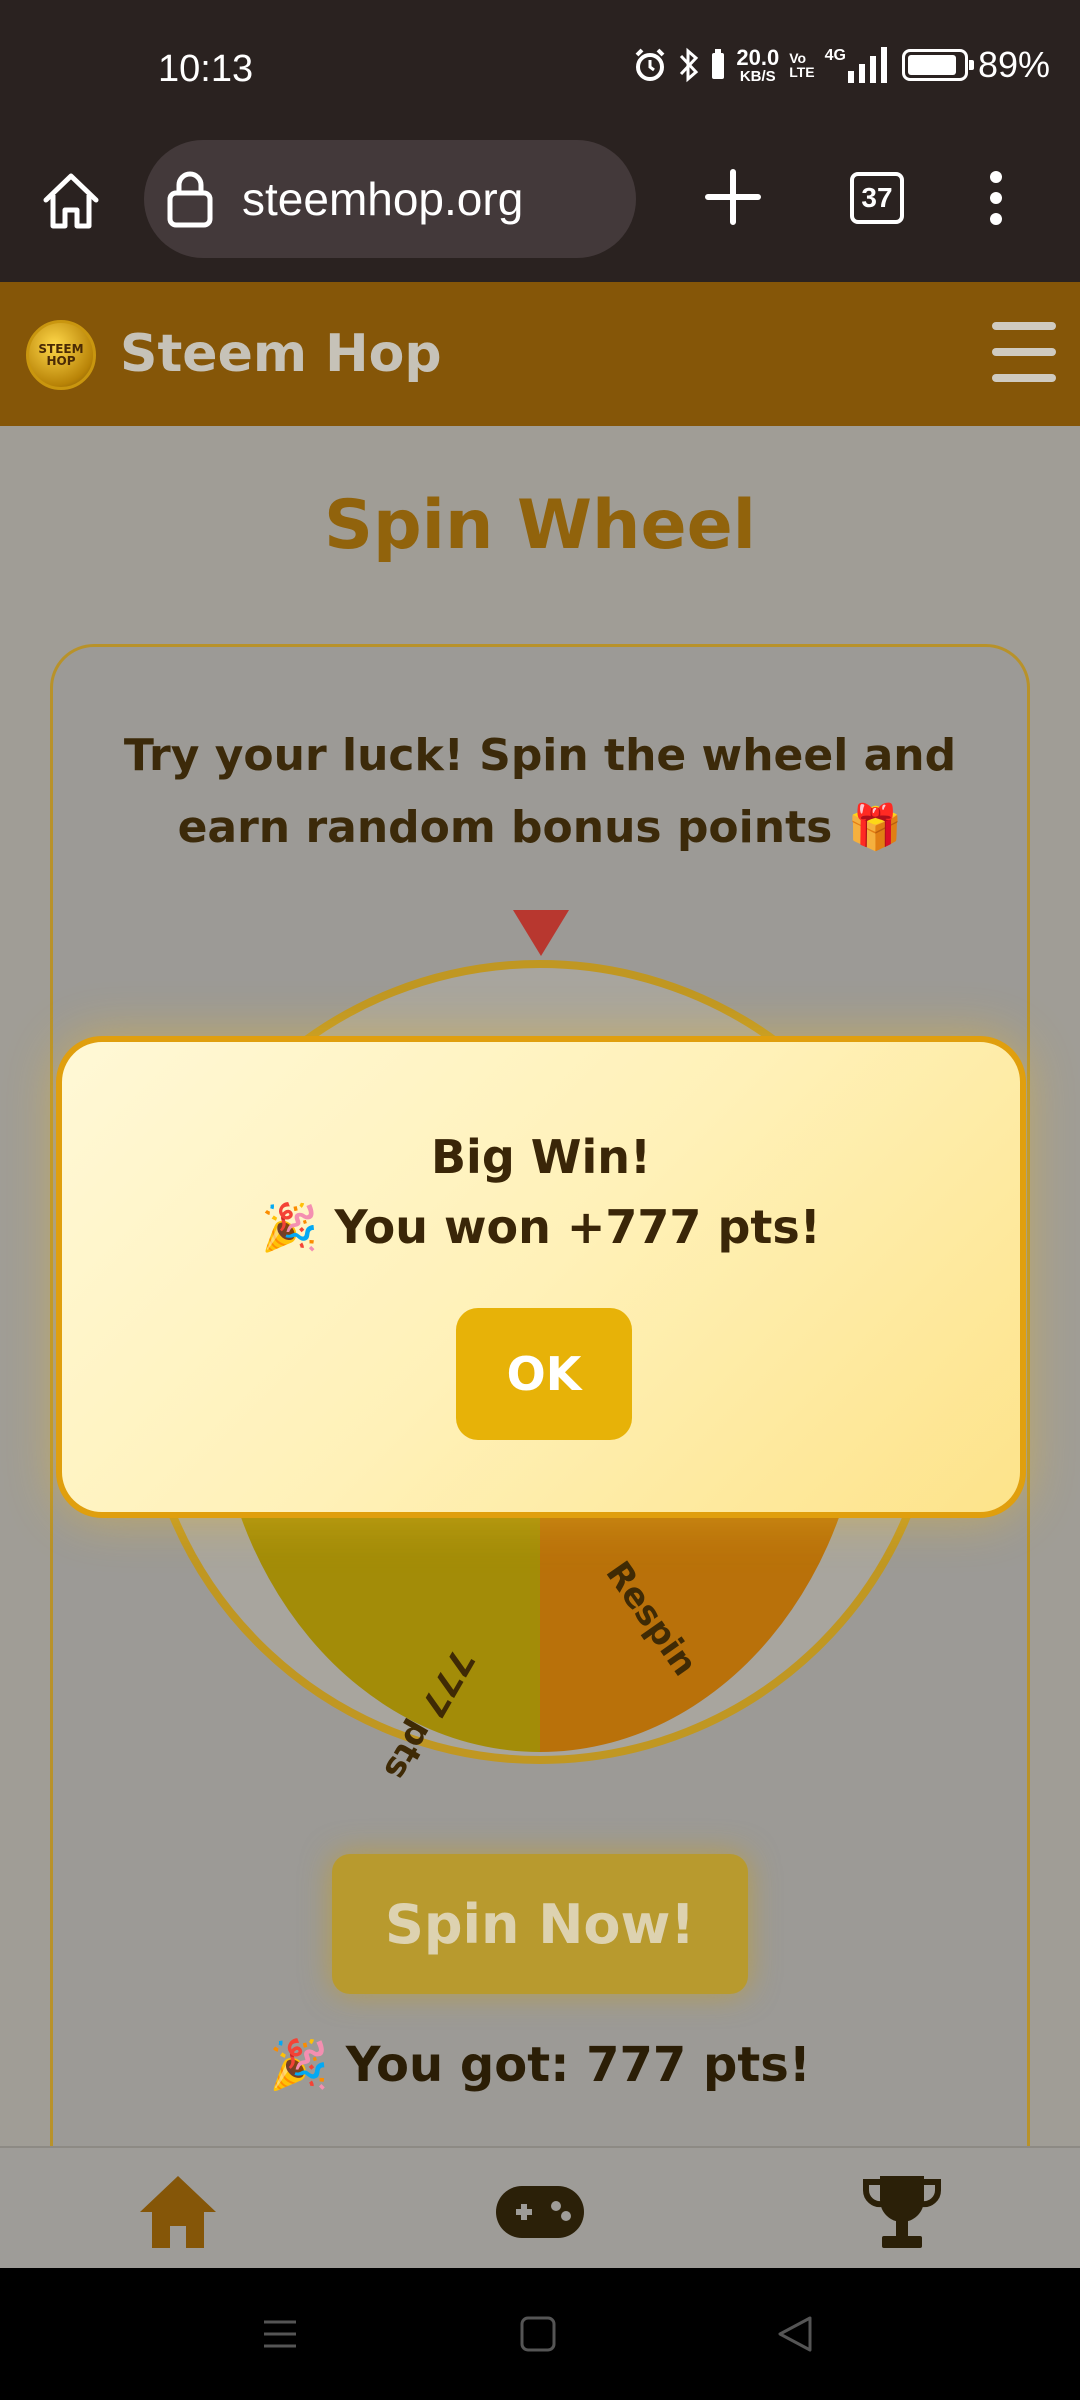 The width and height of the screenshot is (1080, 2400). What do you see at coordinates (206, 69) in the screenshot?
I see `status-time: 10:13` at bounding box center [206, 69].